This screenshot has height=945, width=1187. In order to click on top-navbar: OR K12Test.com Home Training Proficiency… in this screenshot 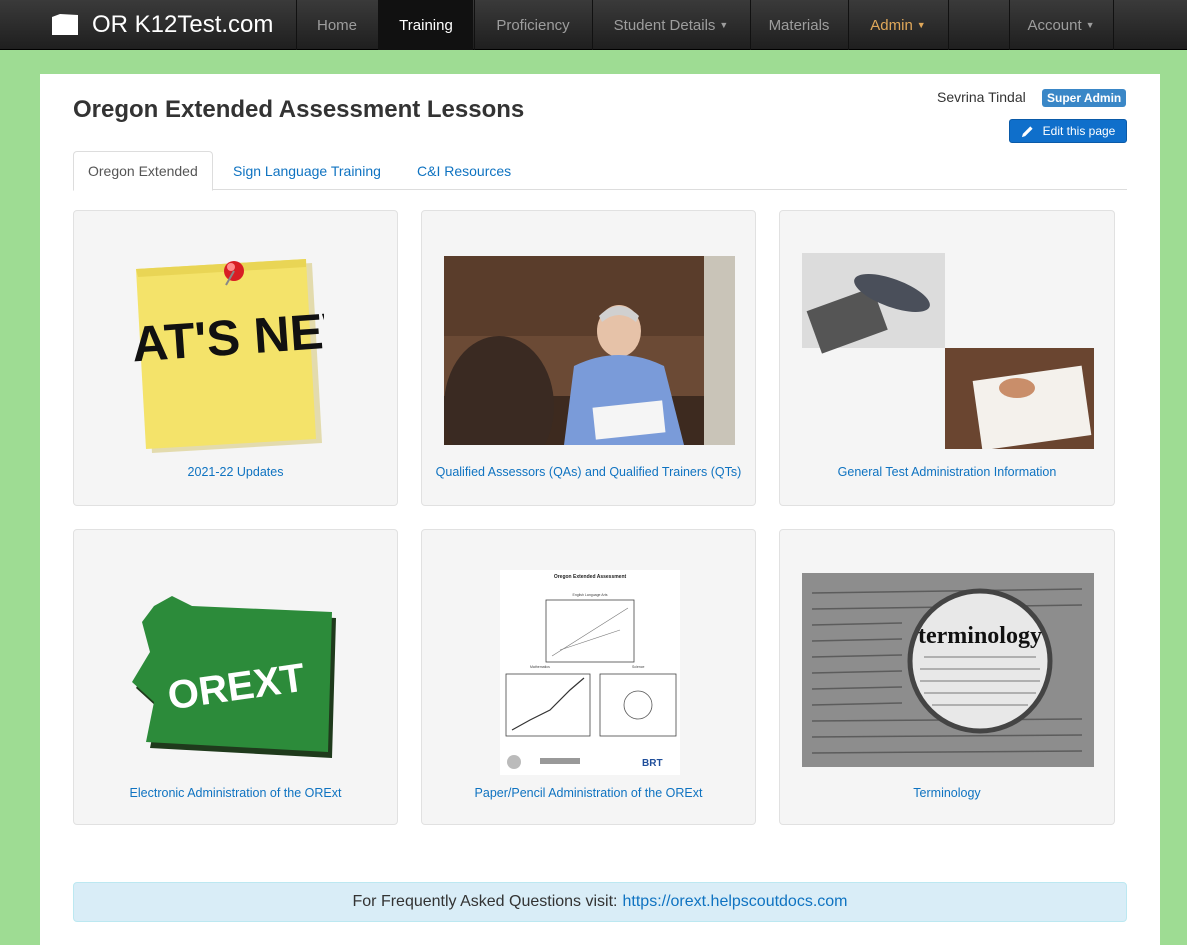, I will do `click(593, 25)`.